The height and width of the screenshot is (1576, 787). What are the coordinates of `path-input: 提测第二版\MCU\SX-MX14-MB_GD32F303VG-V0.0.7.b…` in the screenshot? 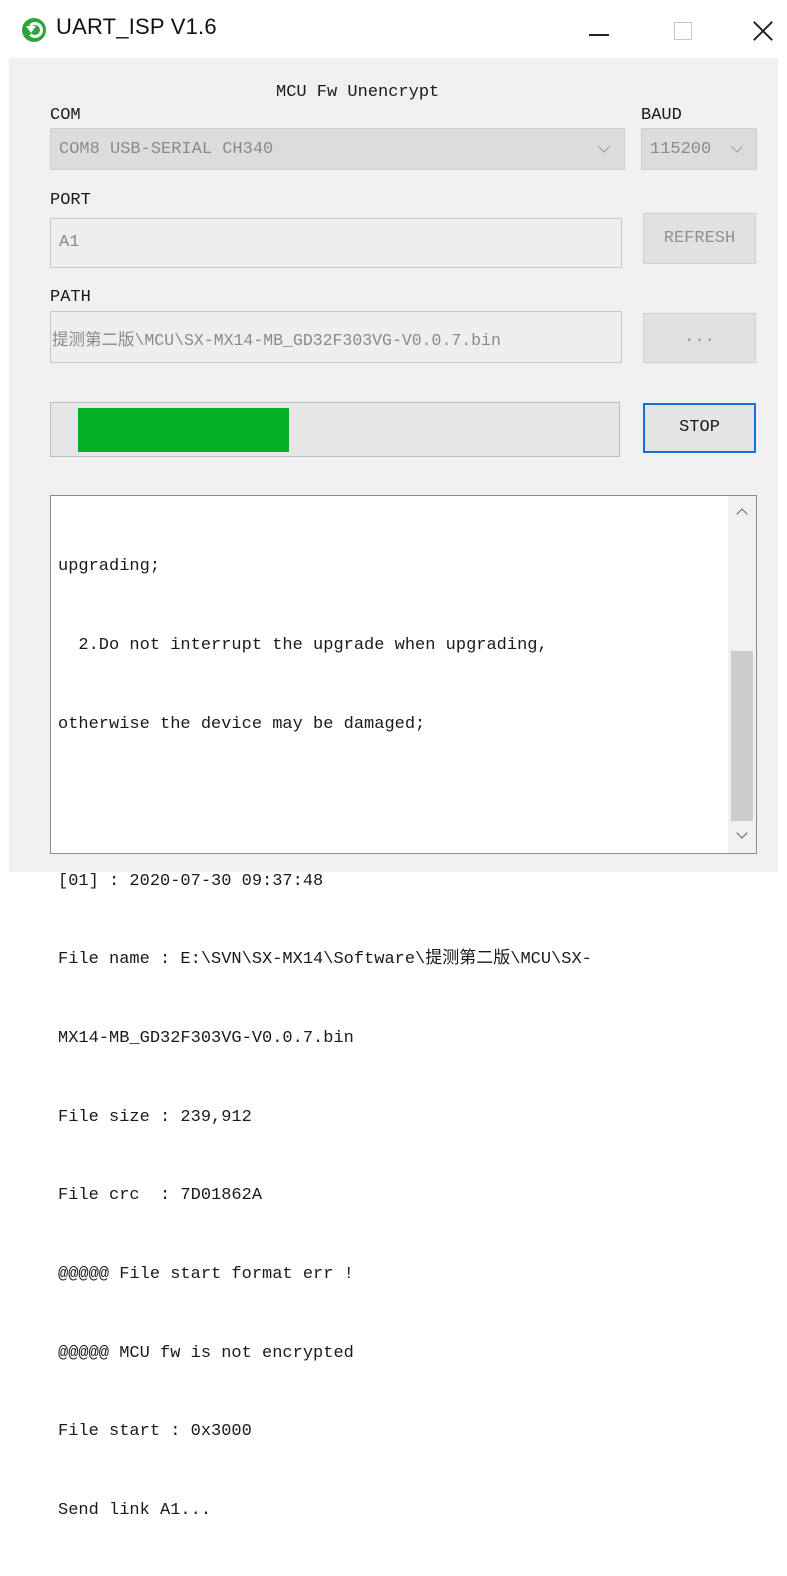 It's located at (336, 337).